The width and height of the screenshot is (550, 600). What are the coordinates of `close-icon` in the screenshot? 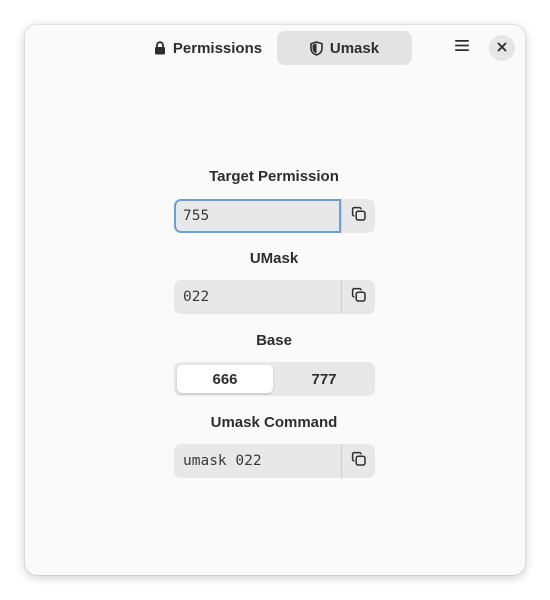 It's located at (502, 48).